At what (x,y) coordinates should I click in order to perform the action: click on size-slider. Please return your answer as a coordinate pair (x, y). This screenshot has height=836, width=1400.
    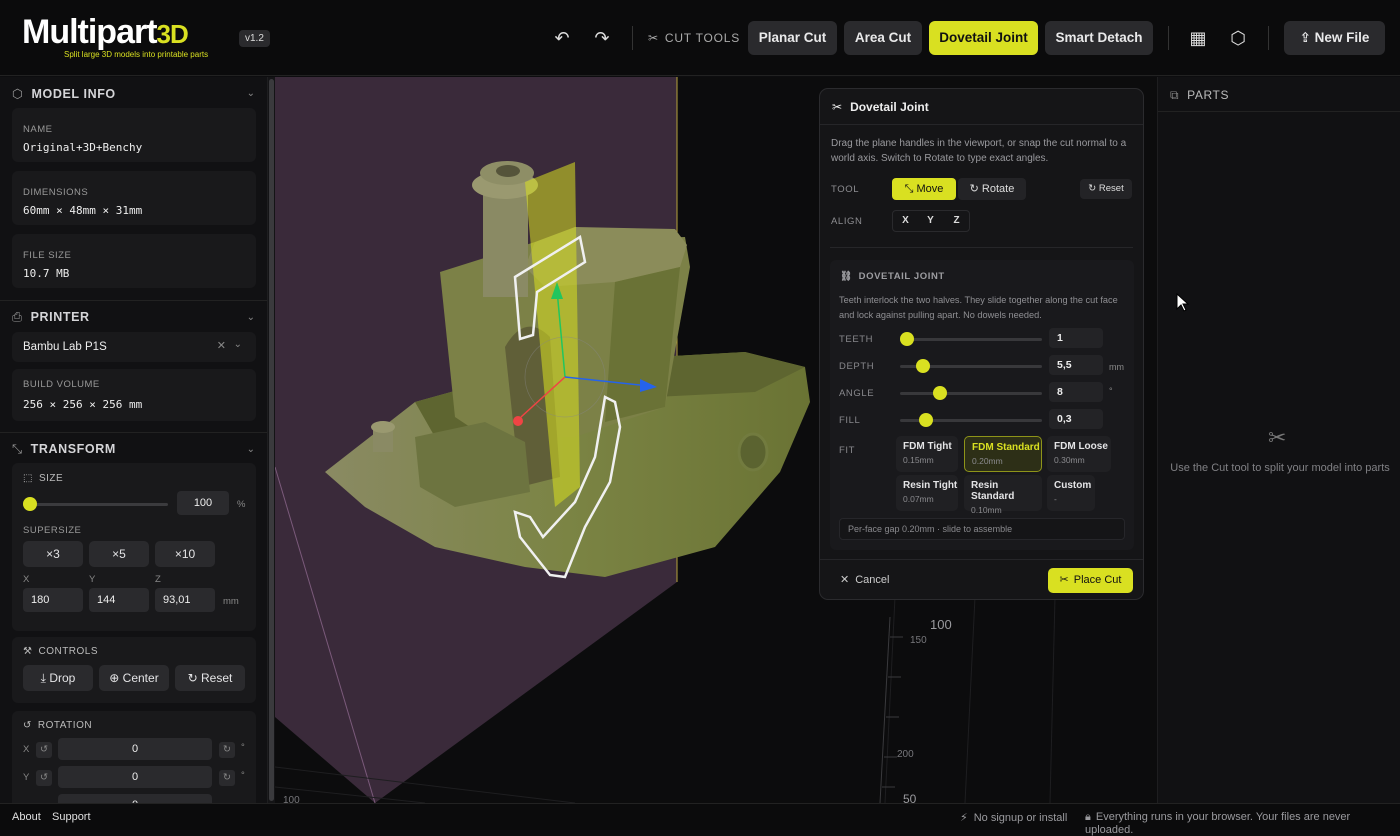
    Looking at the image, I should click on (95, 504).